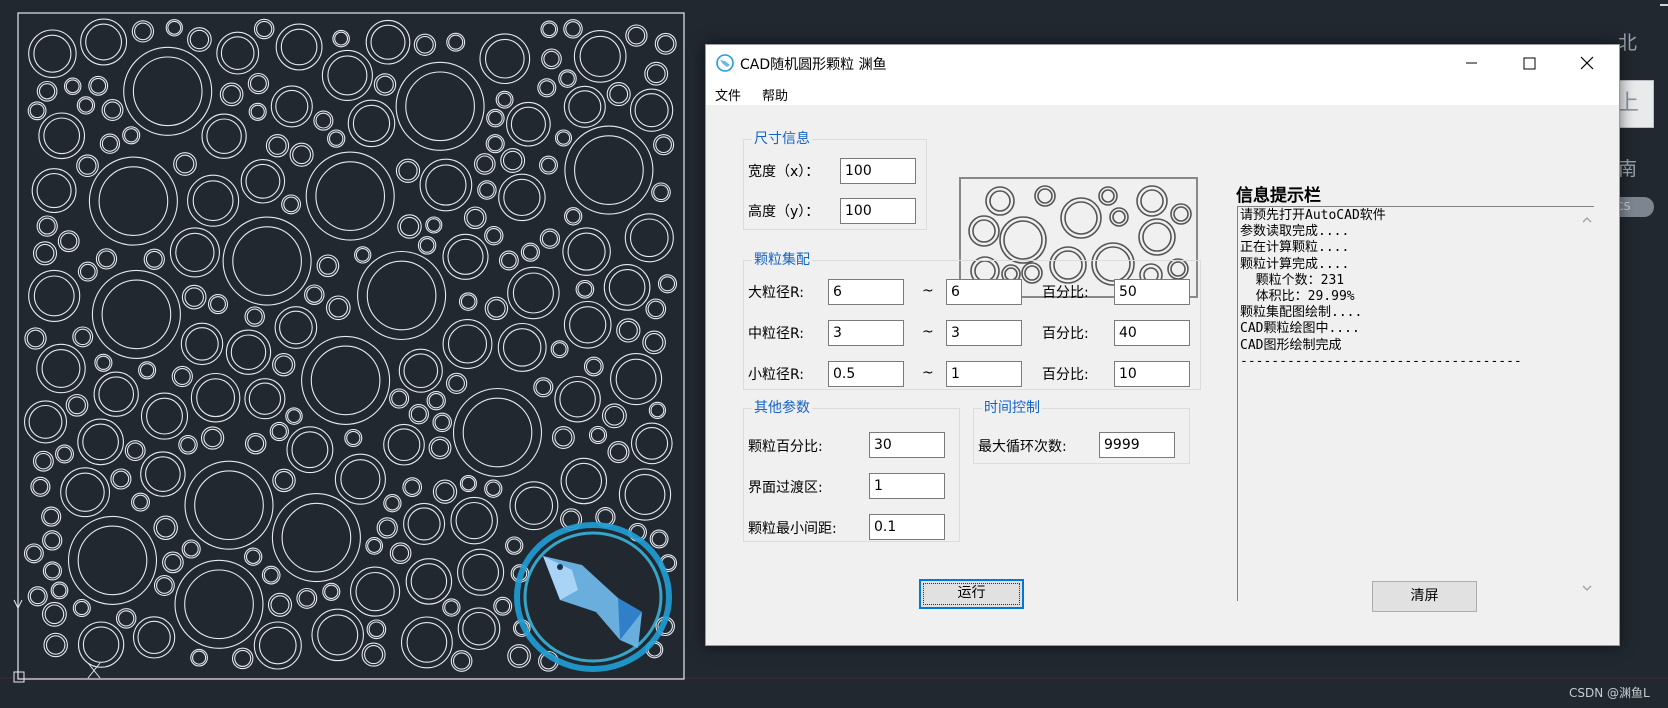 The width and height of the screenshot is (1668, 708). Describe the element at coordinates (1587, 404) in the screenshot. I see `info-scrollbar` at that location.